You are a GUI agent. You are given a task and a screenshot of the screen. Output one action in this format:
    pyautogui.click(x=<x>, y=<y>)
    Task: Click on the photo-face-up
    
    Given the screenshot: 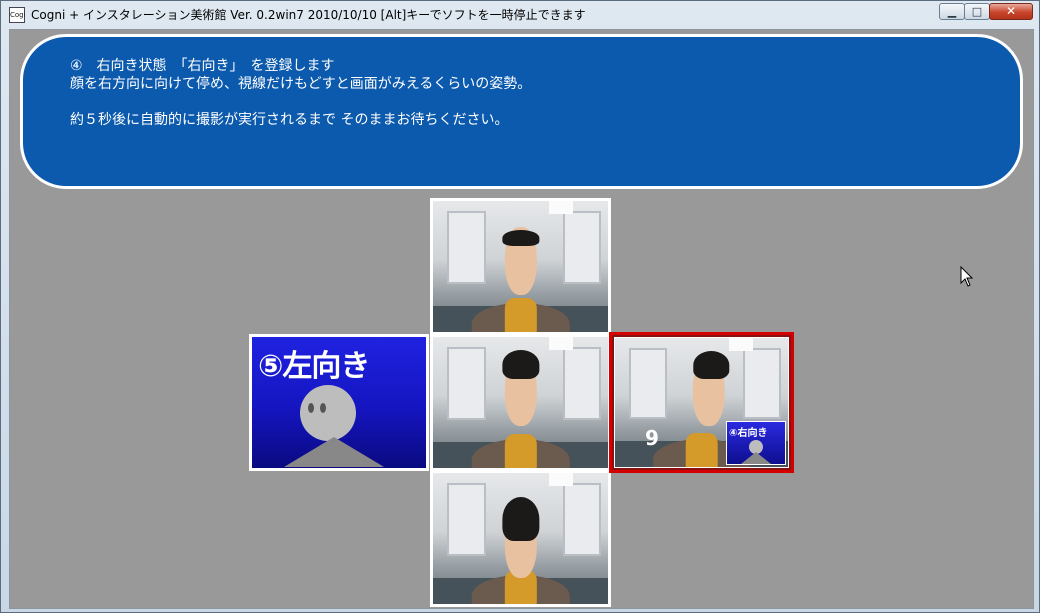 What is the action you would take?
    pyautogui.click(x=520, y=266)
    